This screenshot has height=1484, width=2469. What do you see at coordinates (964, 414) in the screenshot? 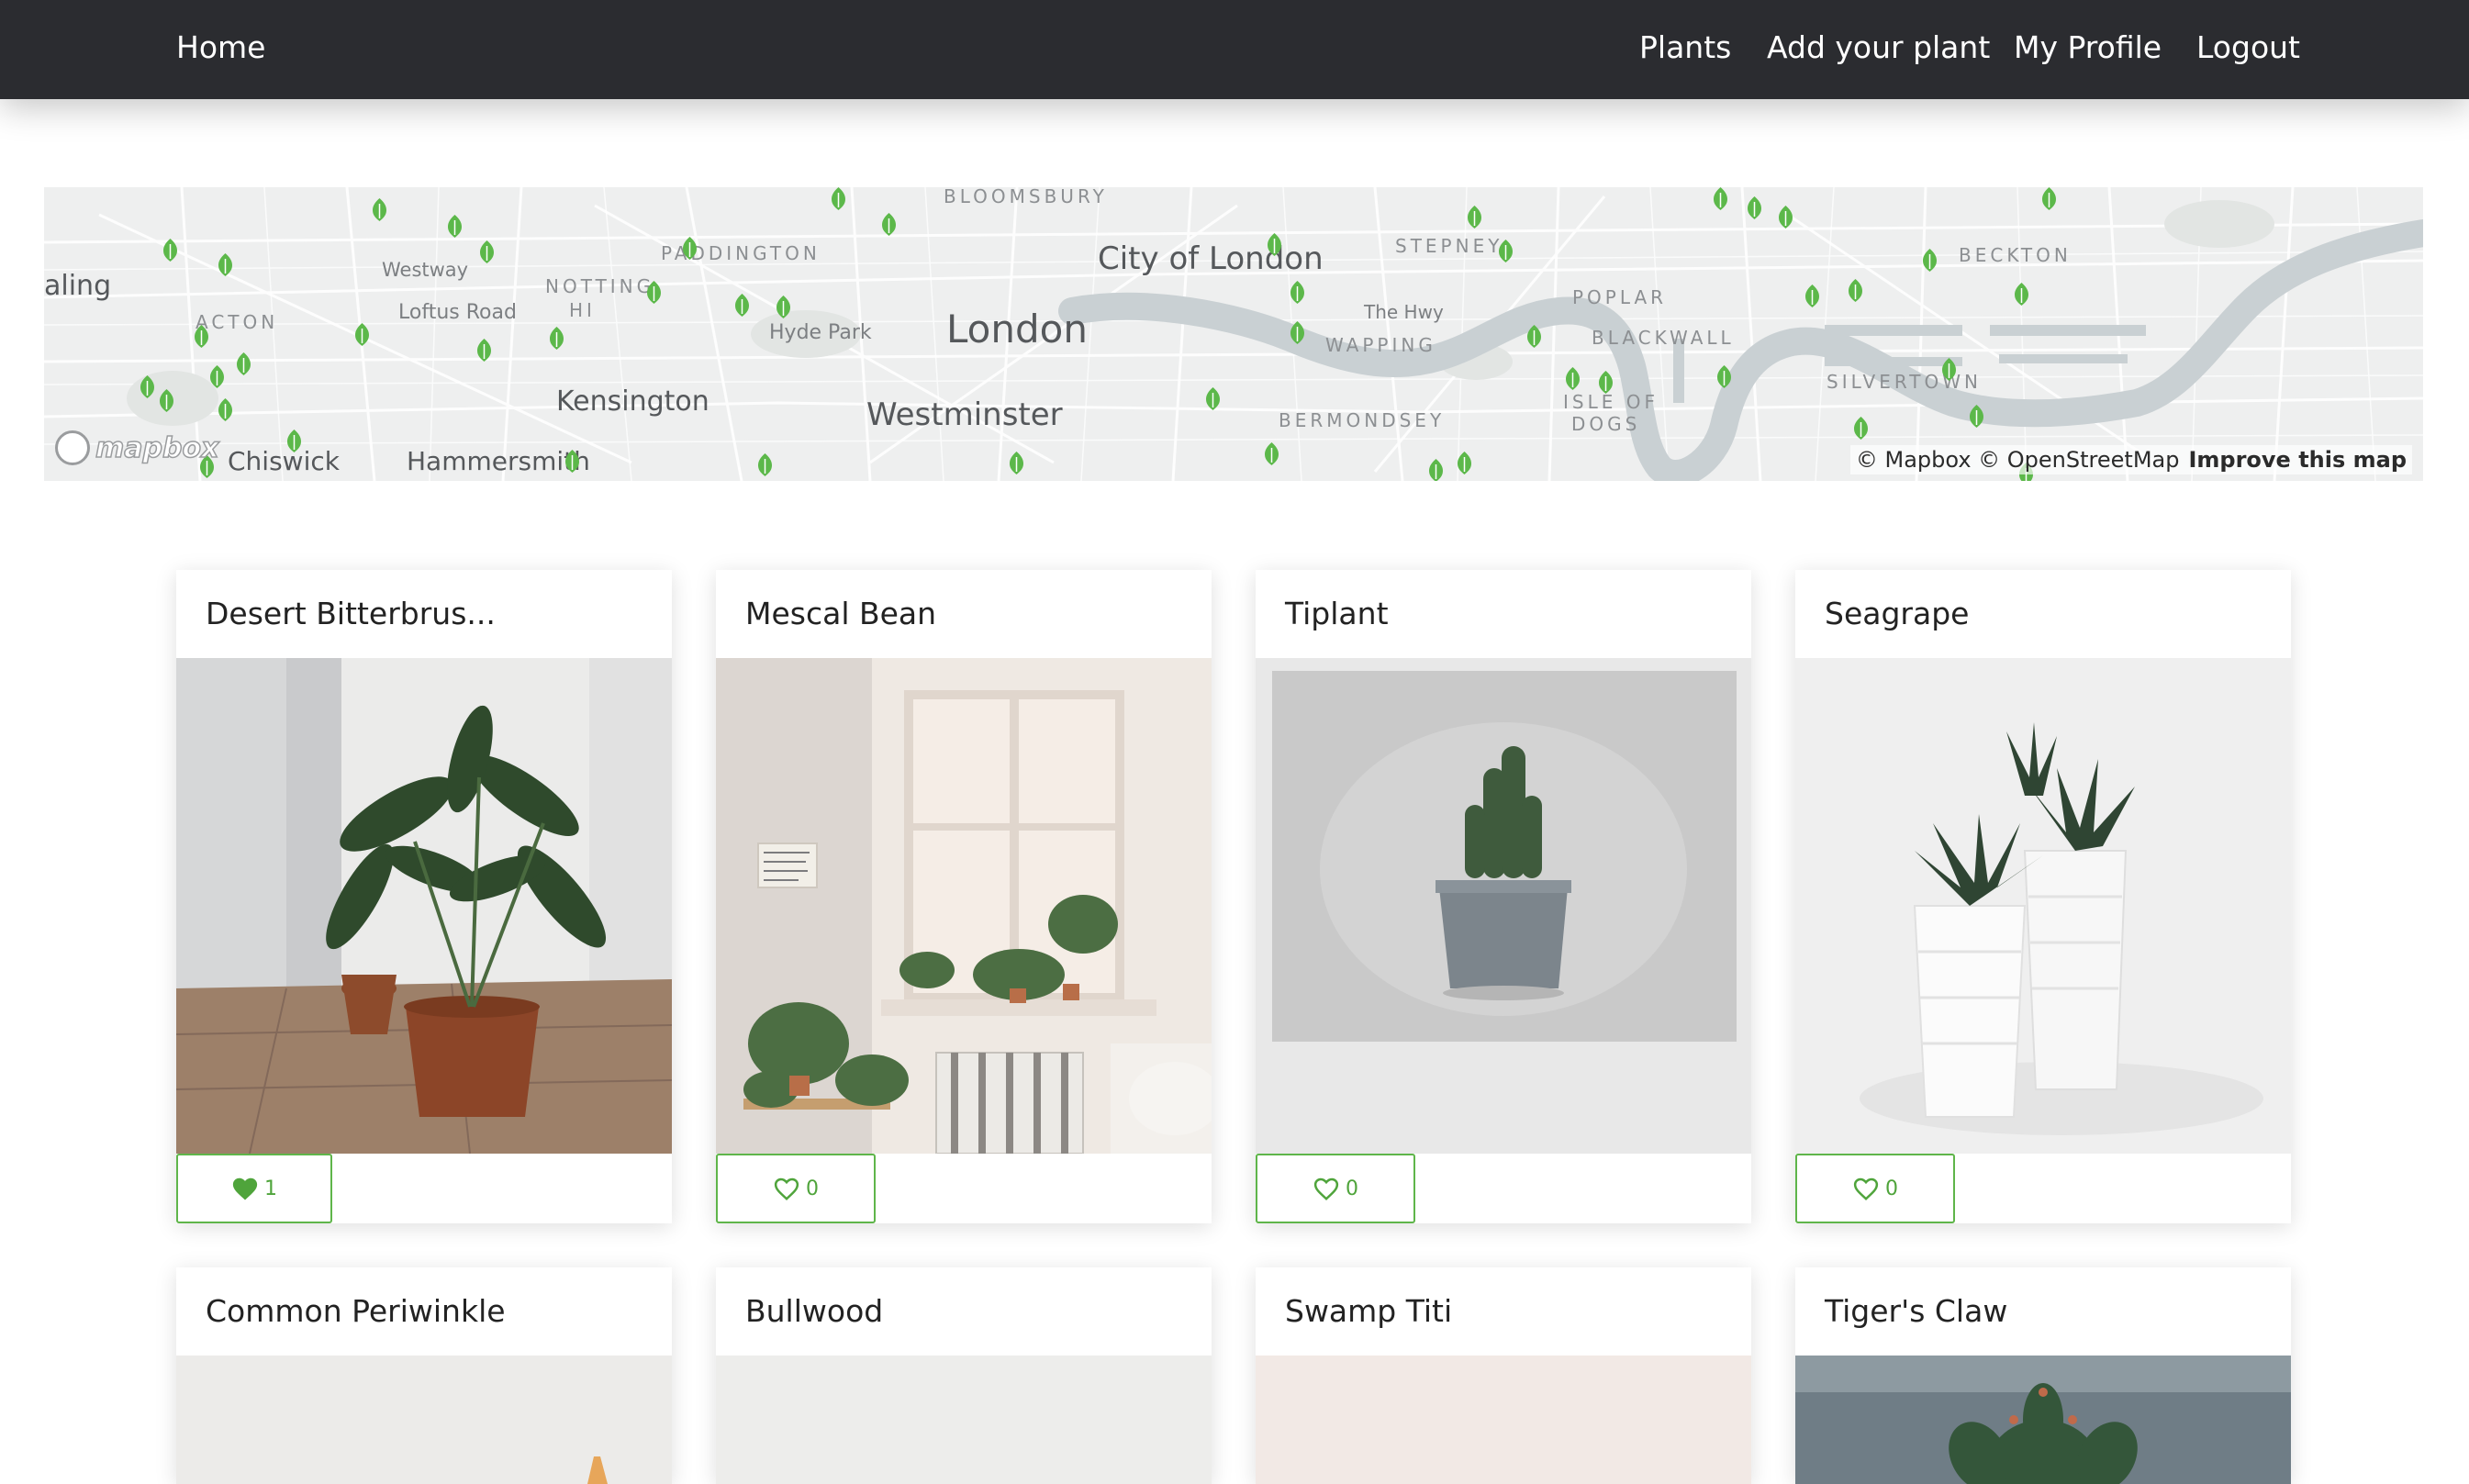
I see `map-label-westminster: Westminster` at bounding box center [964, 414].